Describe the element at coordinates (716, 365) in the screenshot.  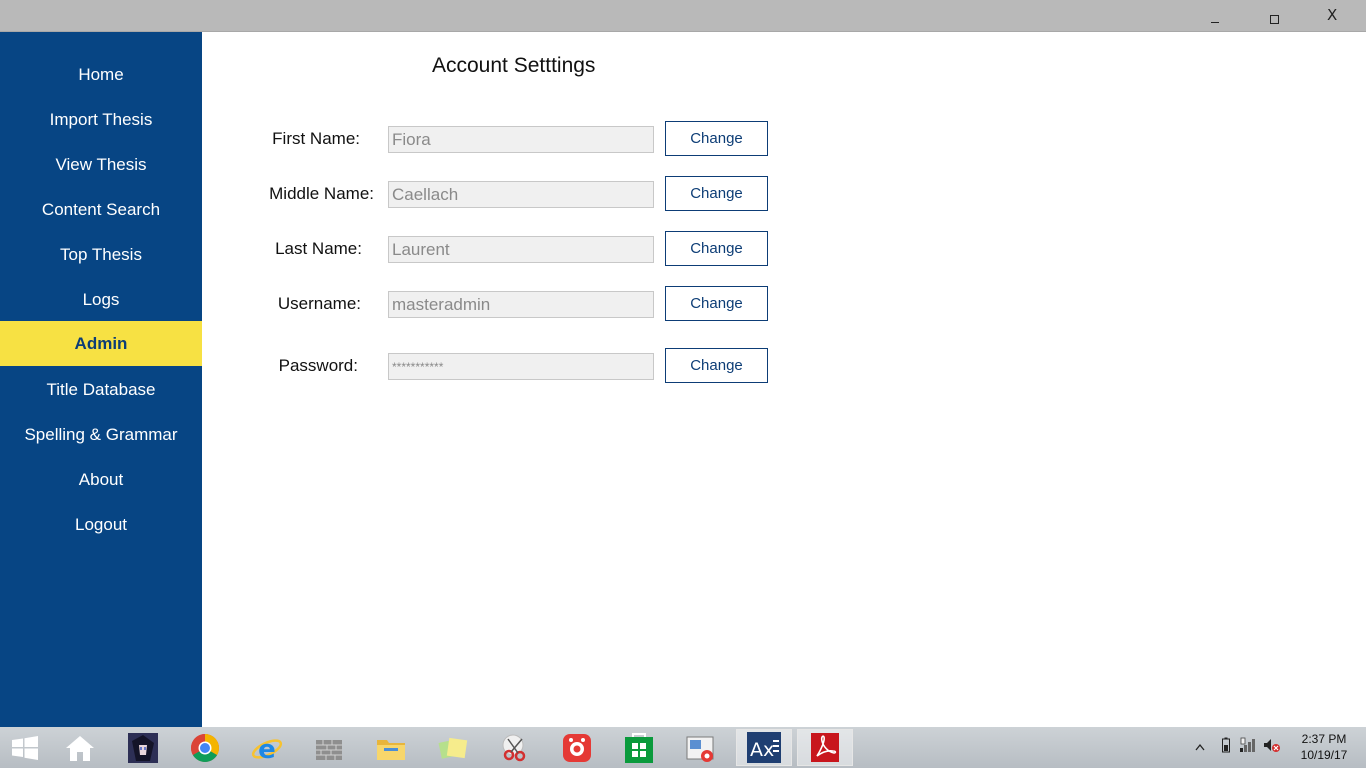
I see `change-password-button: Change` at that location.